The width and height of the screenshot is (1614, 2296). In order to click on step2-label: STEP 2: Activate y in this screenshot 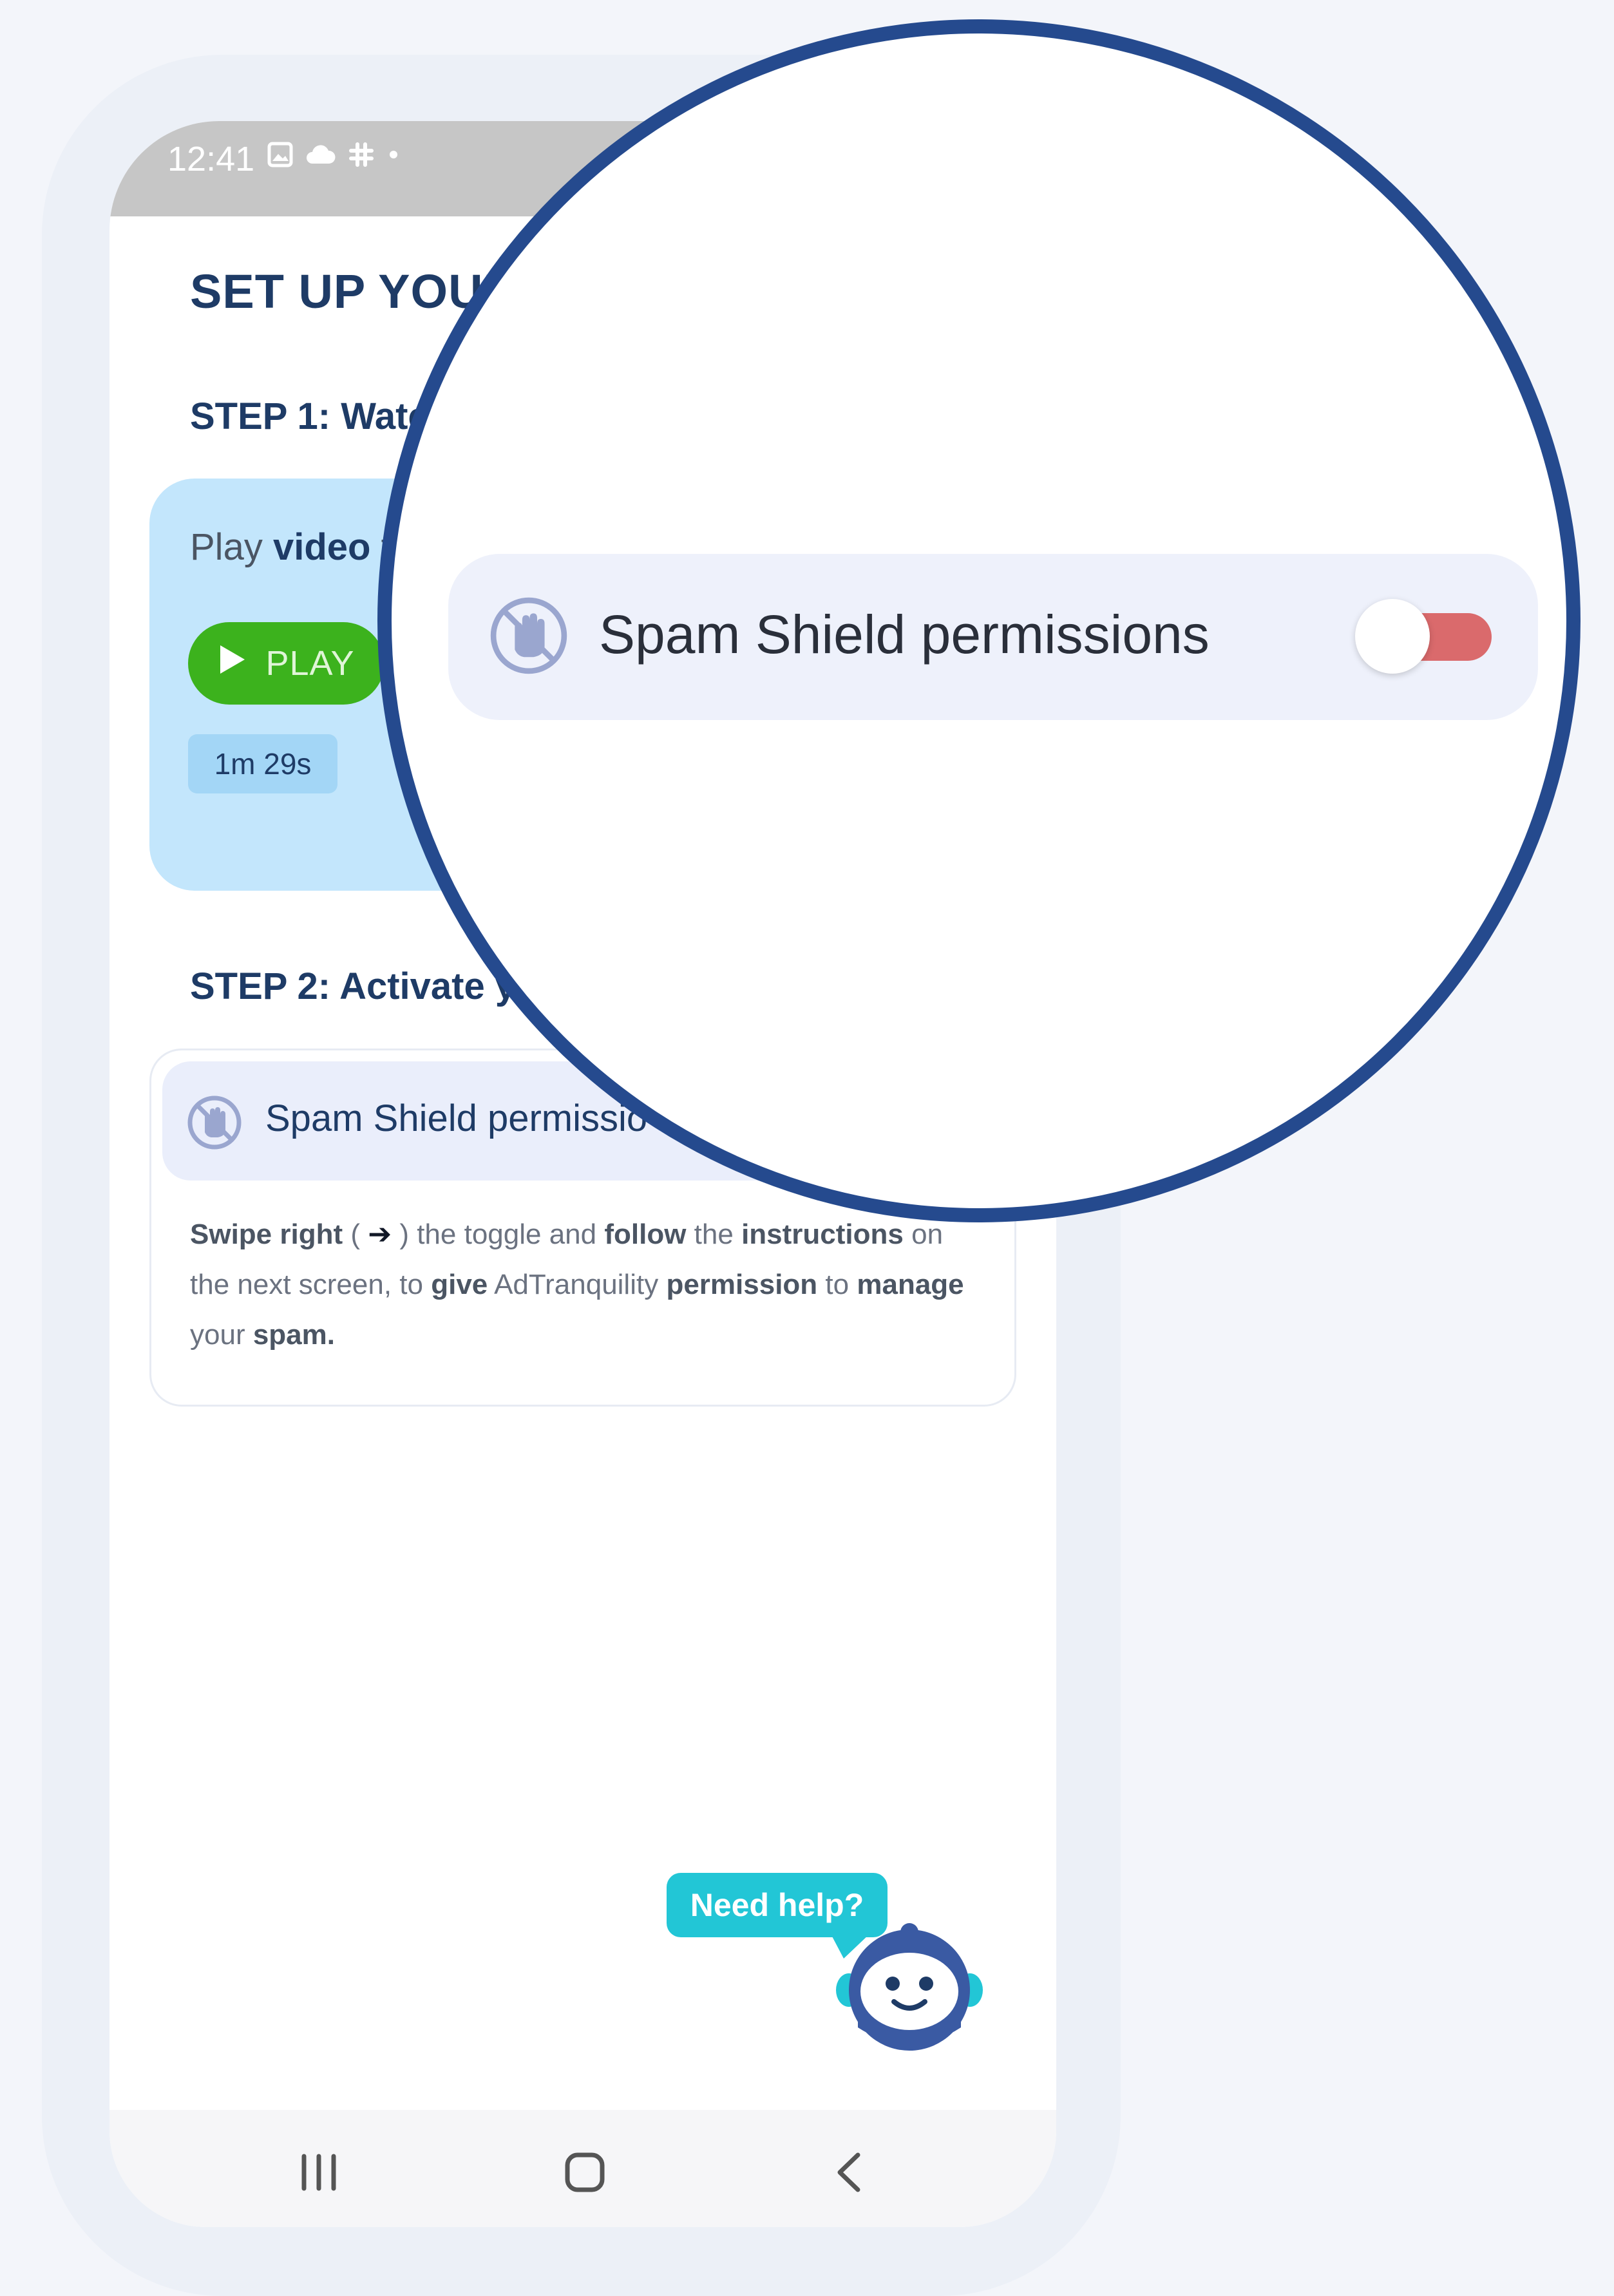, I will do `click(353, 986)`.